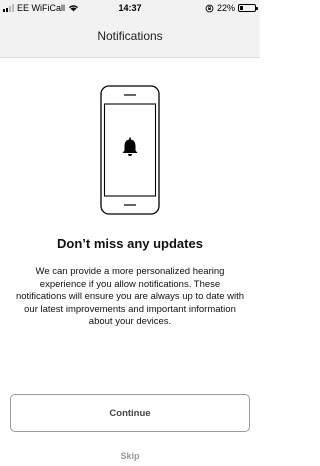 The height and width of the screenshot is (466, 320). I want to click on status-right: 22%, so click(231, 8).